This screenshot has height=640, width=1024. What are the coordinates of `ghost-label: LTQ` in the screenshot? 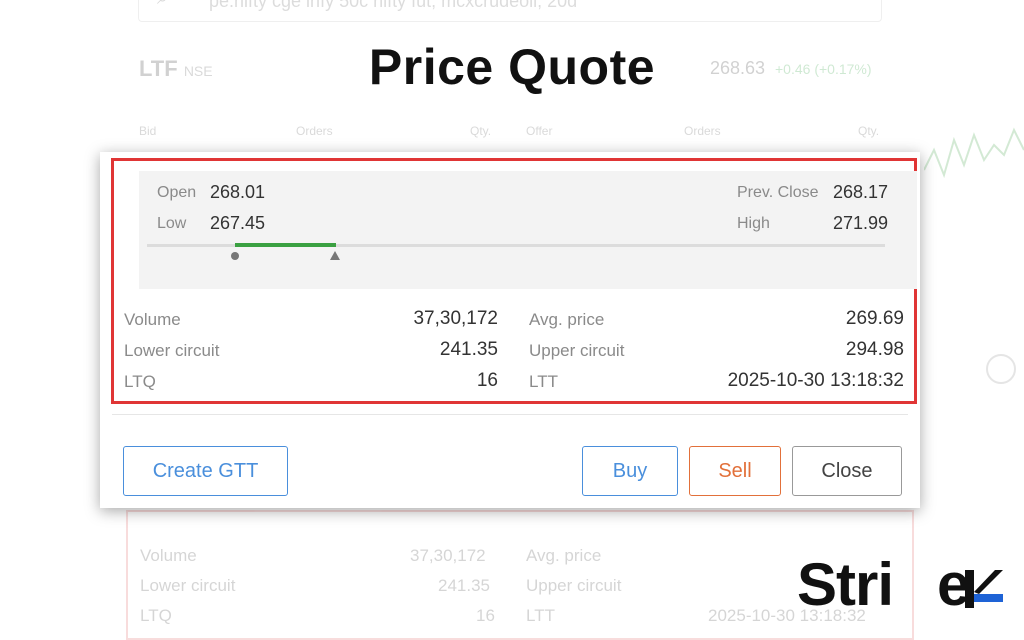 It's located at (156, 615).